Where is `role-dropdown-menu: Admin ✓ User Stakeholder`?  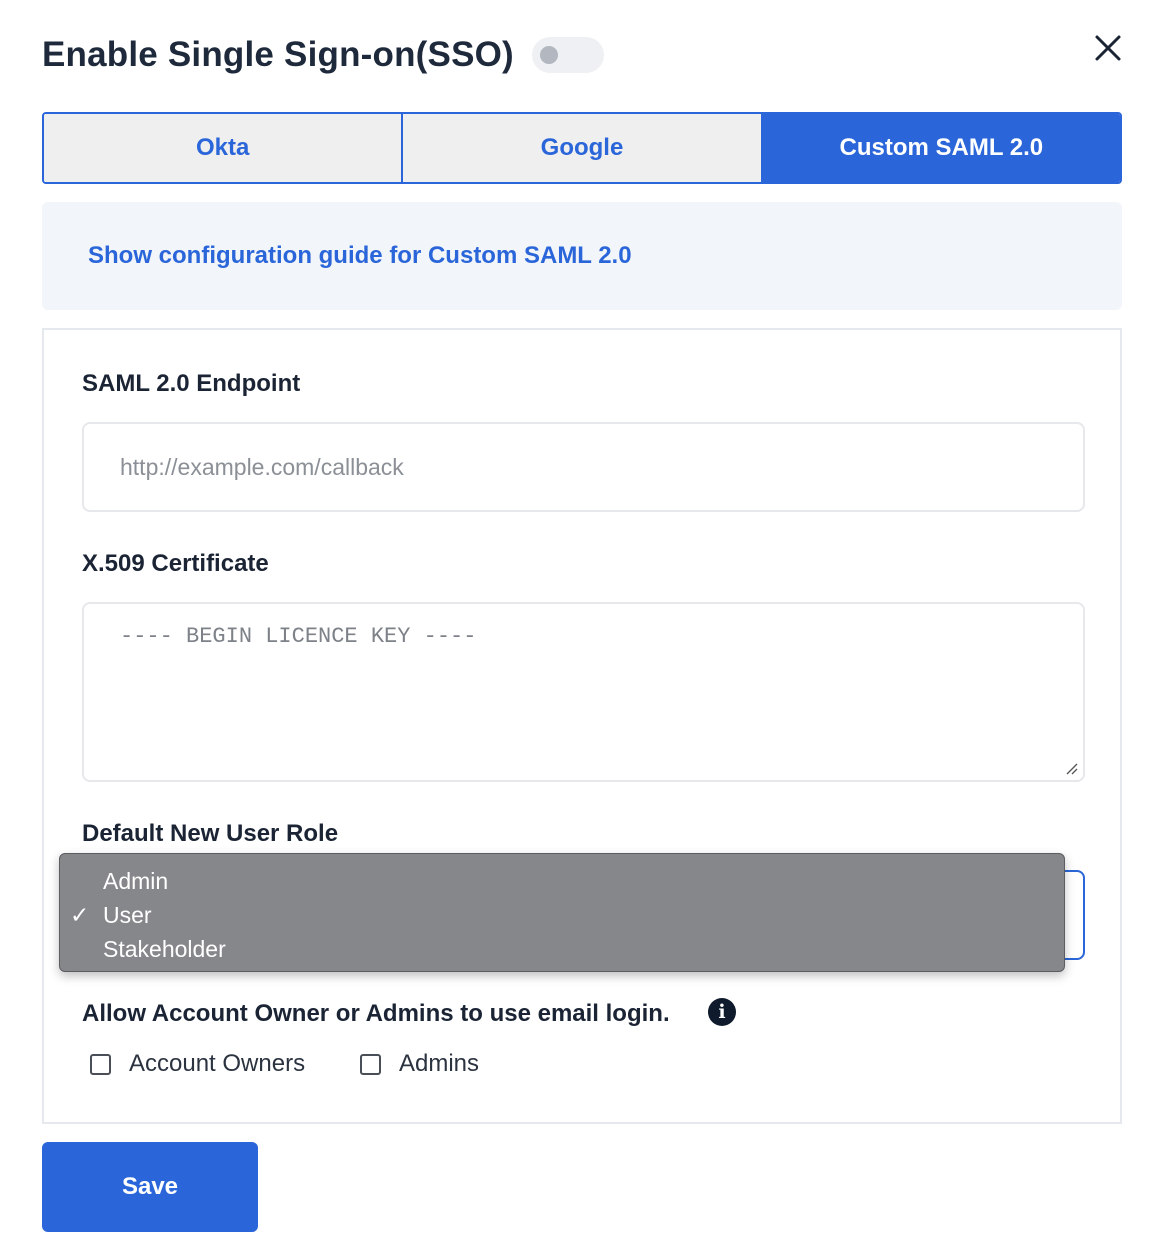
role-dropdown-menu: Admin ✓ User Stakeholder is located at coordinates (562, 912).